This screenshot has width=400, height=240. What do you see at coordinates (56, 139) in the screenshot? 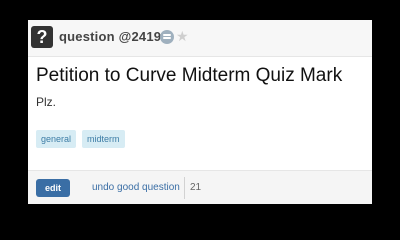
I see `tag-general: general` at bounding box center [56, 139].